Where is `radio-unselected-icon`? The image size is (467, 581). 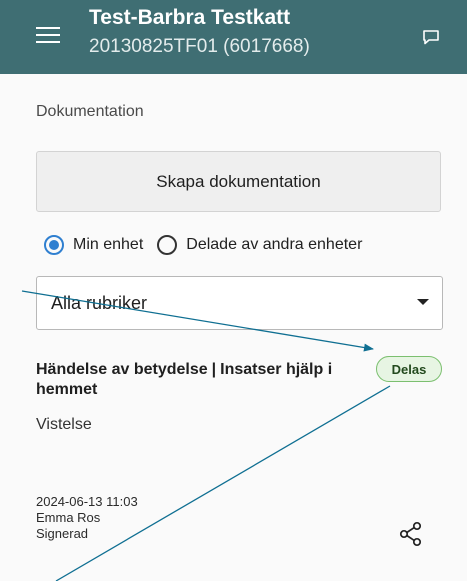
radio-unselected-icon is located at coordinates (167, 245).